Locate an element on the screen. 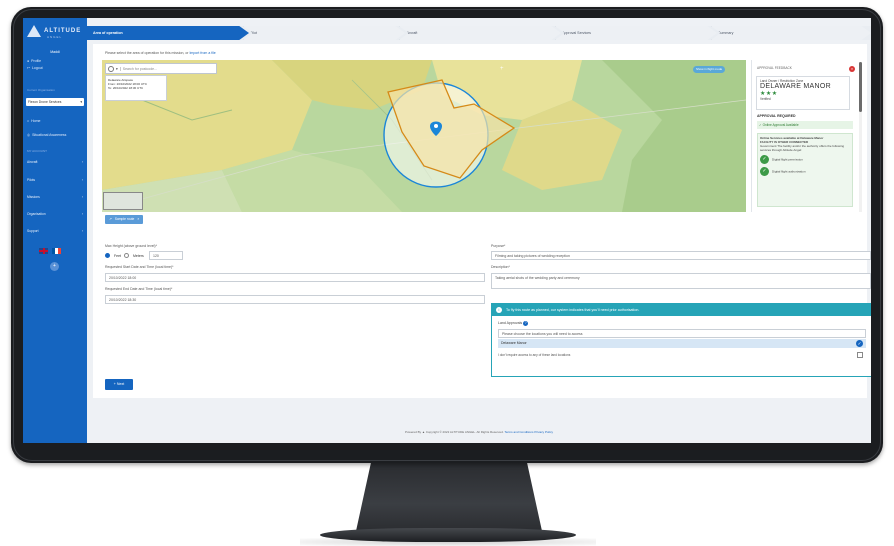  land-option-label: Delaware Manor is located at coordinates (514, 343).